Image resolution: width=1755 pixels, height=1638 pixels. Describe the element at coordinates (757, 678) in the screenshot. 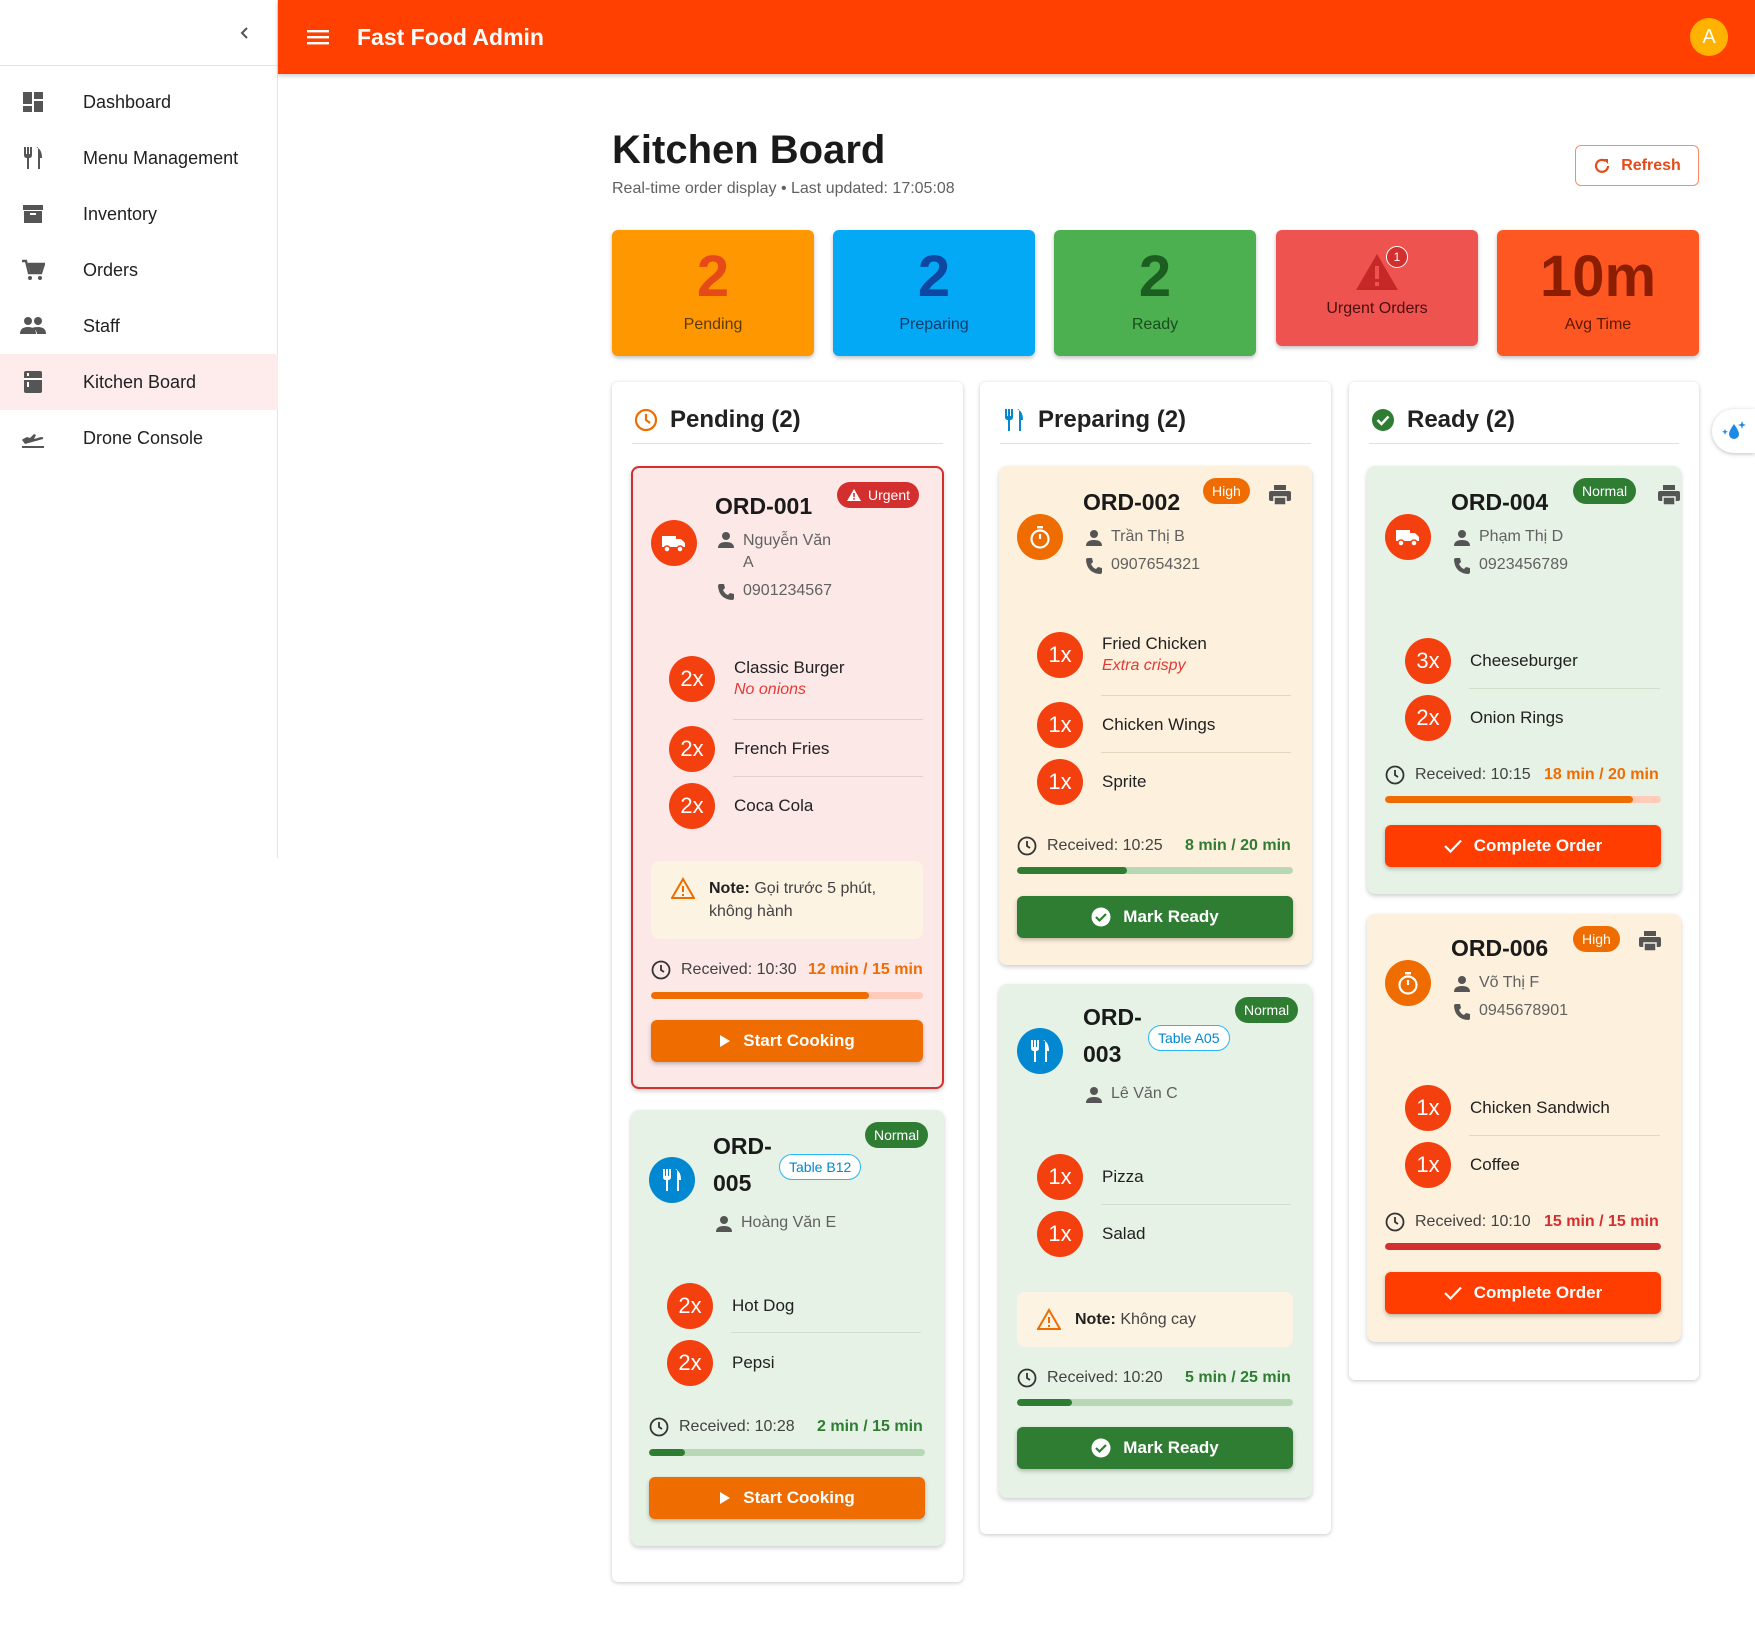

I see `order-item: 2x Classic Burger No onions` at that location.